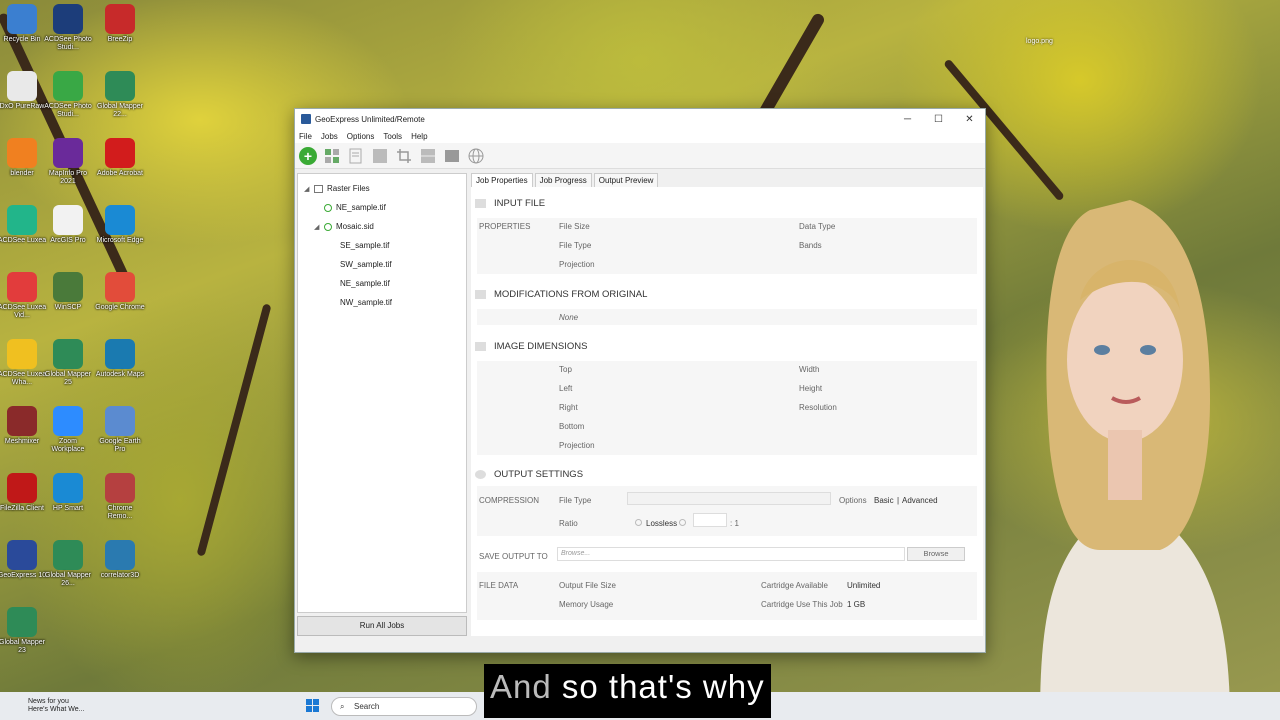  Describe the element at coordinates (68, 225) in the screenshot. I see `desktop-icon: ArcGIS Pro` at that location.